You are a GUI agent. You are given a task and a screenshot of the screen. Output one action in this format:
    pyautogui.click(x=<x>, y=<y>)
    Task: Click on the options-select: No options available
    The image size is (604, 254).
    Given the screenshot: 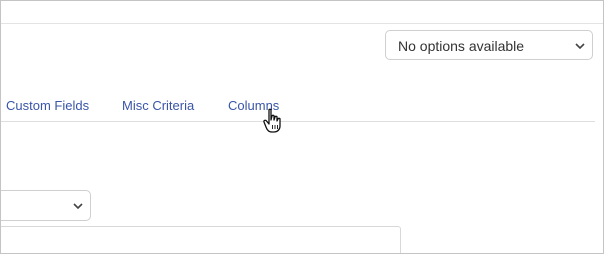 What is the action you would take?
    pyautogui.click(x=489, y=45)
    